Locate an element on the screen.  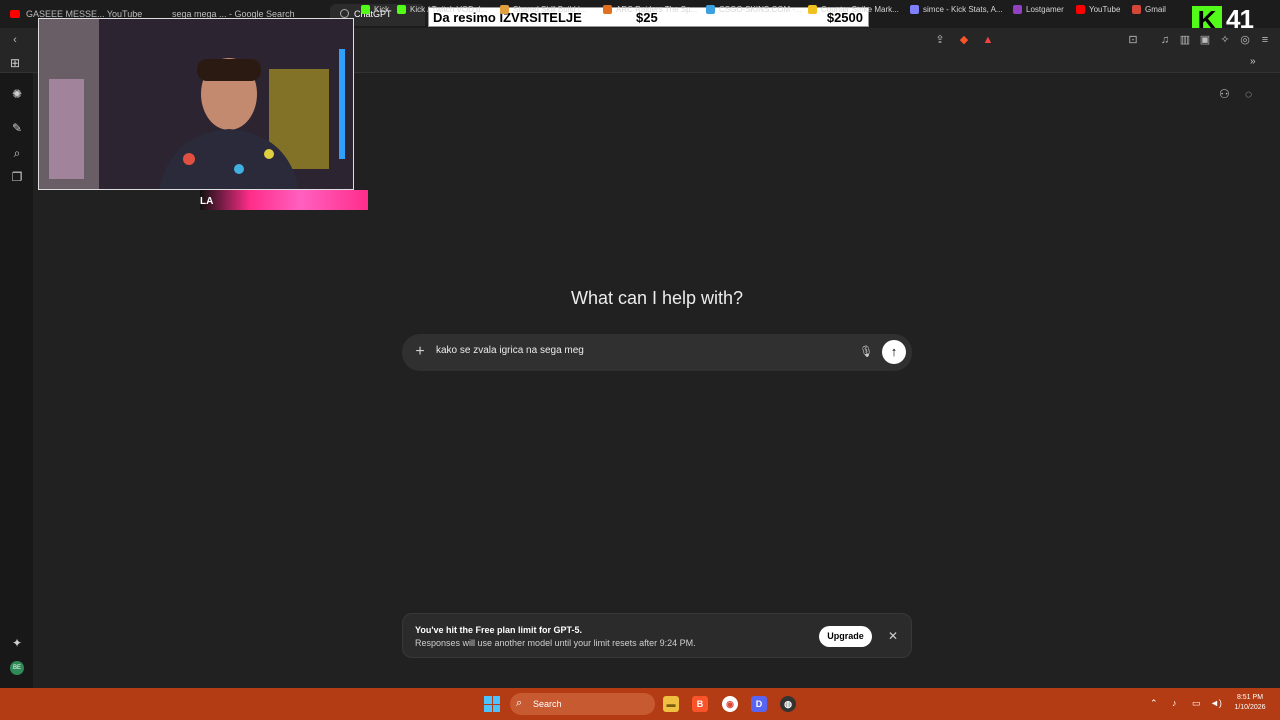
gmail-icon is located at coordinates (1136, 9).